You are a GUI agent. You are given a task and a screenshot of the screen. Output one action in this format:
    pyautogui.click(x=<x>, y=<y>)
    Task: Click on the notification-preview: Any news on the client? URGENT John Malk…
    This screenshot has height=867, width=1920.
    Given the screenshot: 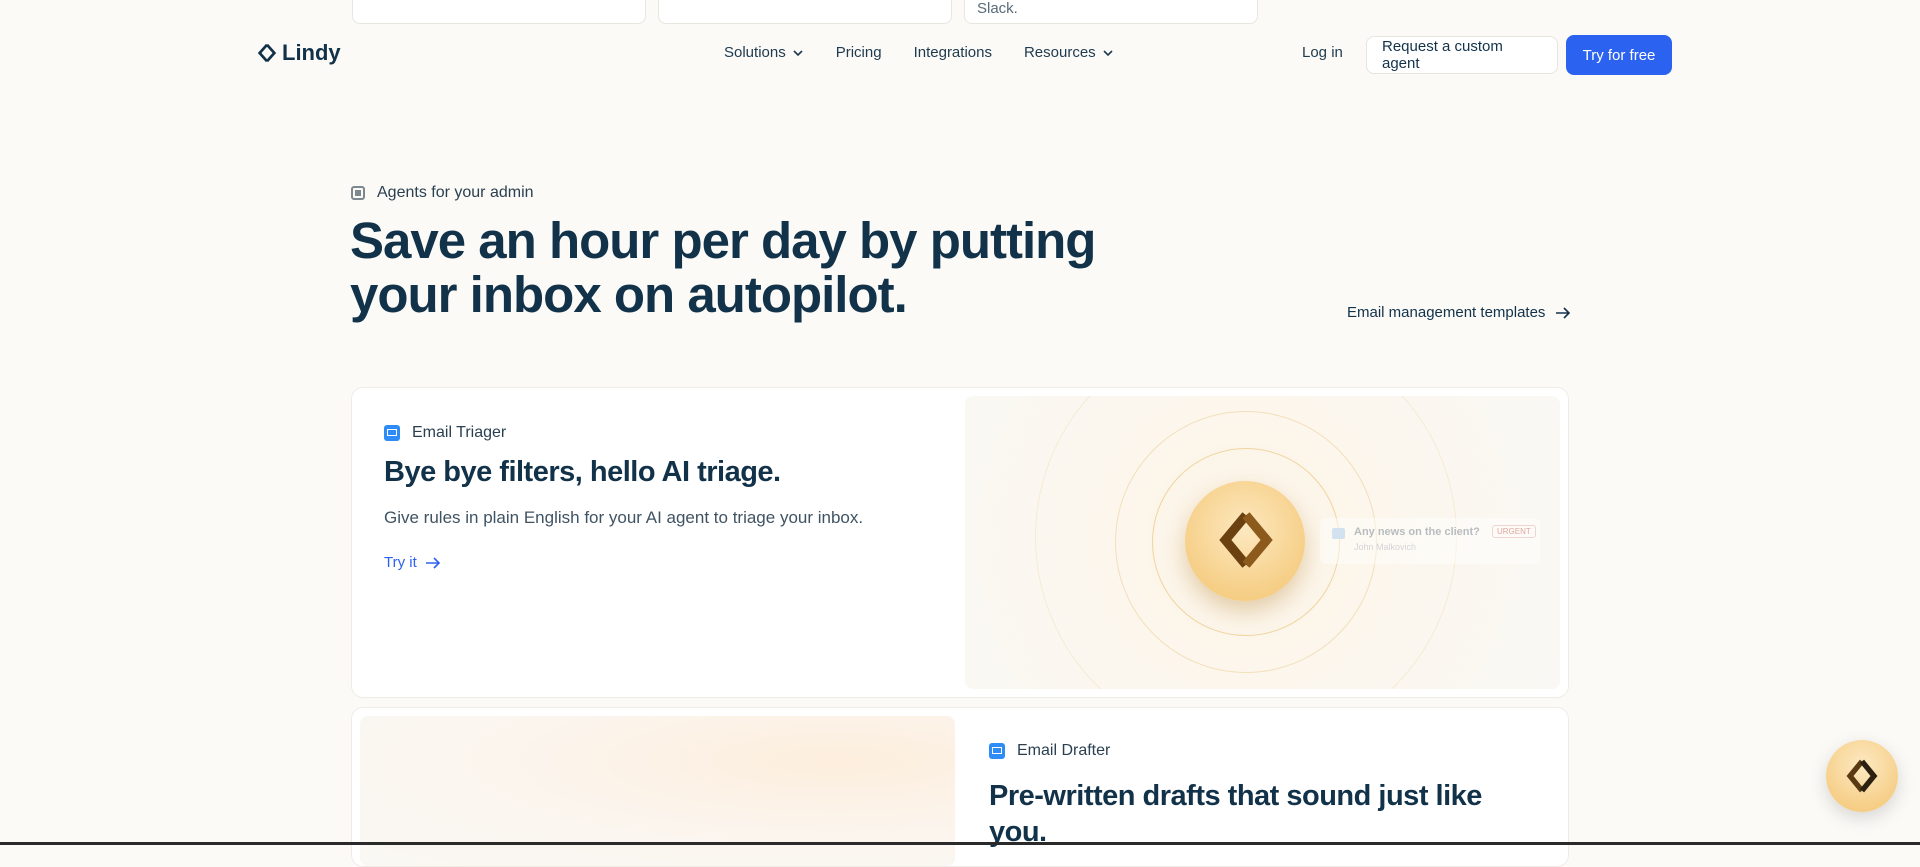 What is the action you would take?
    pyautogui.click(x=1430, y=541)
    